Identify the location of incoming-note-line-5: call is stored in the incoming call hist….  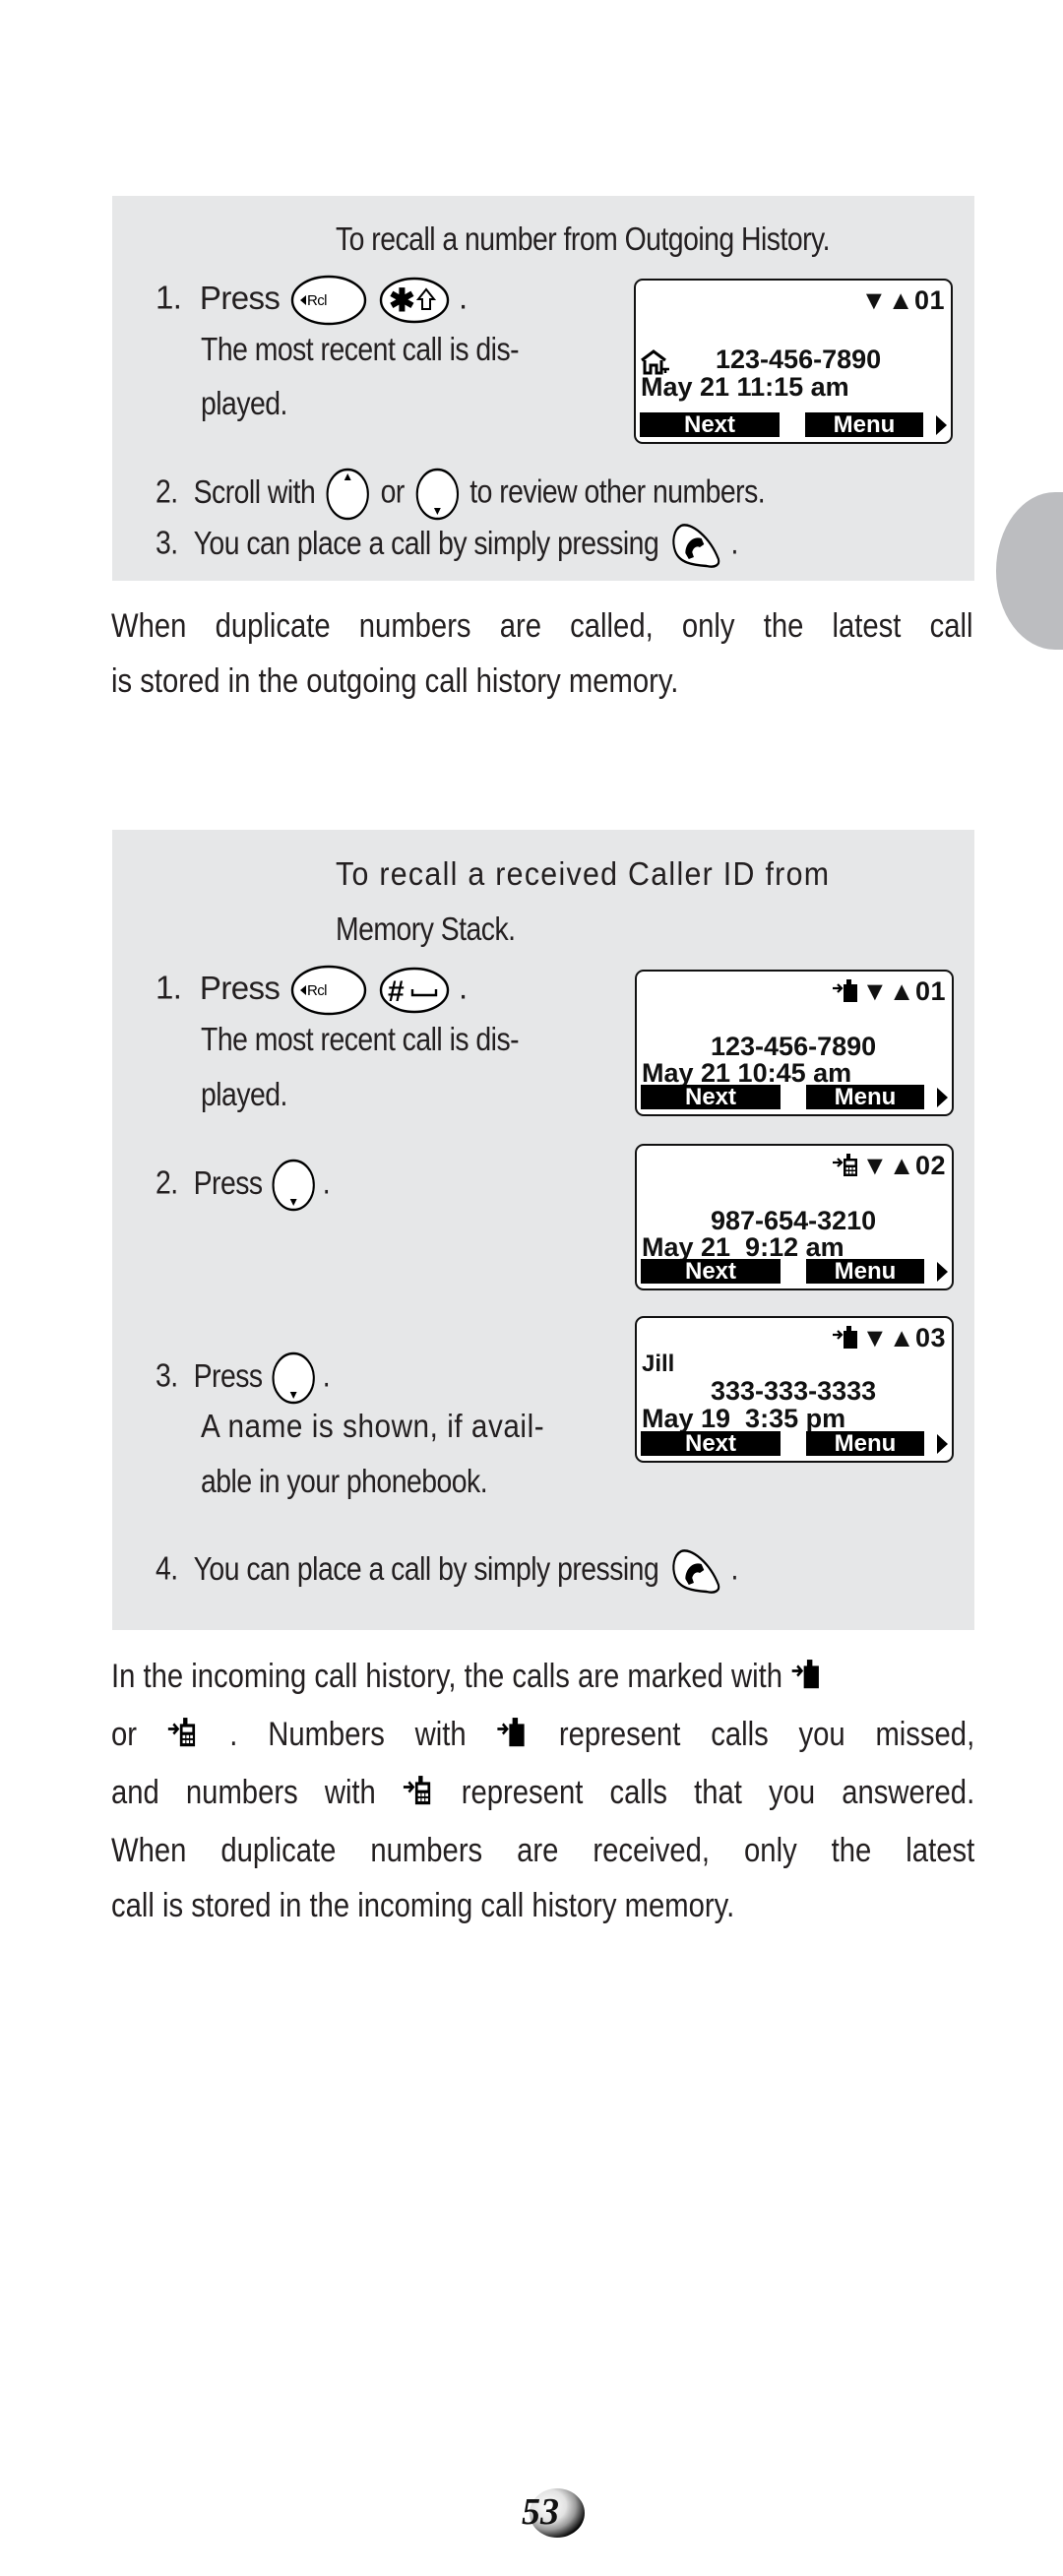
(423, 1906).